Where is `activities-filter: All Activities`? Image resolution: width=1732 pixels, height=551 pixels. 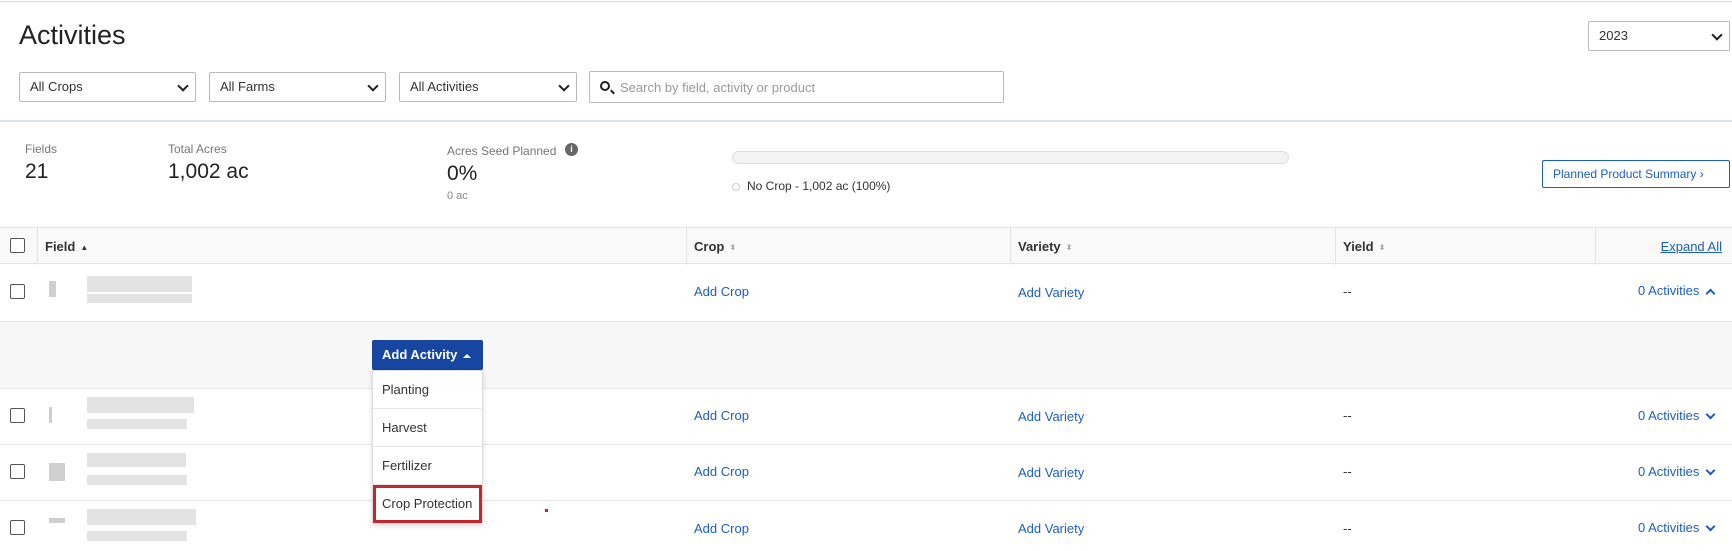 activities-filter: All Activities is located at coordinates (488, 87).